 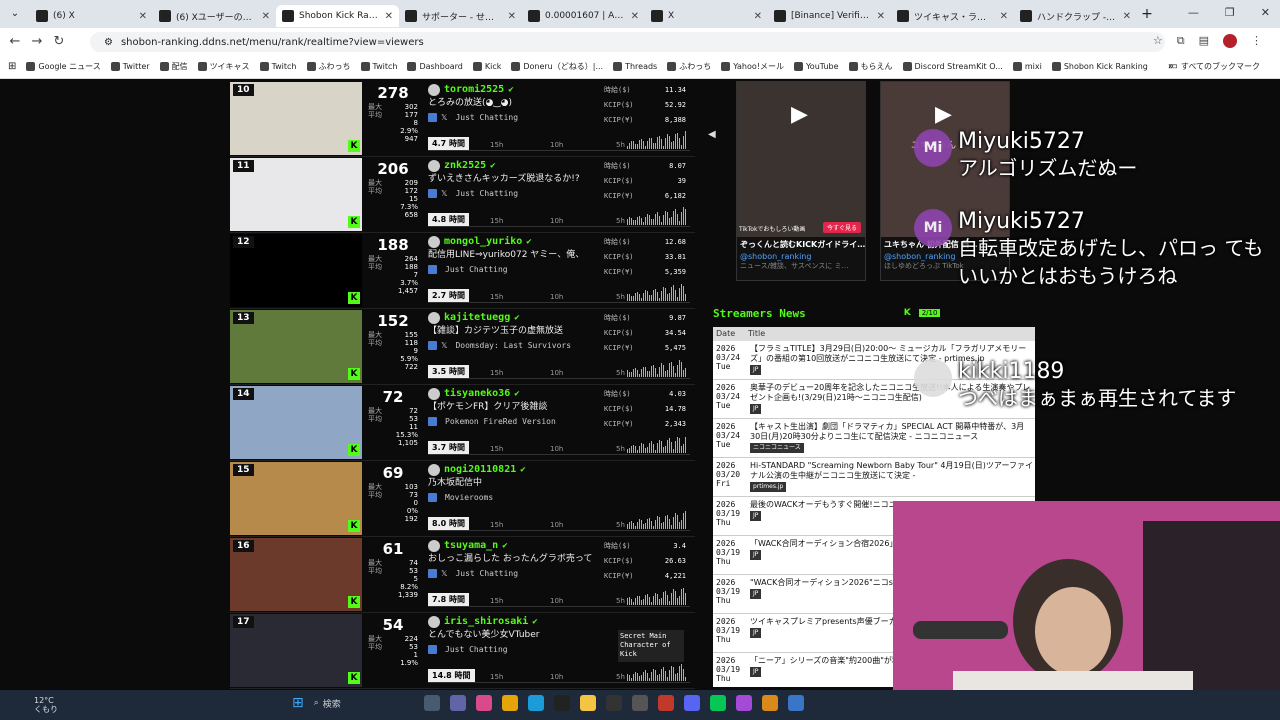 I want to click on all-bookmarks-folder: ▭ すべてのブックマーク, so click(x=1214, y=66).